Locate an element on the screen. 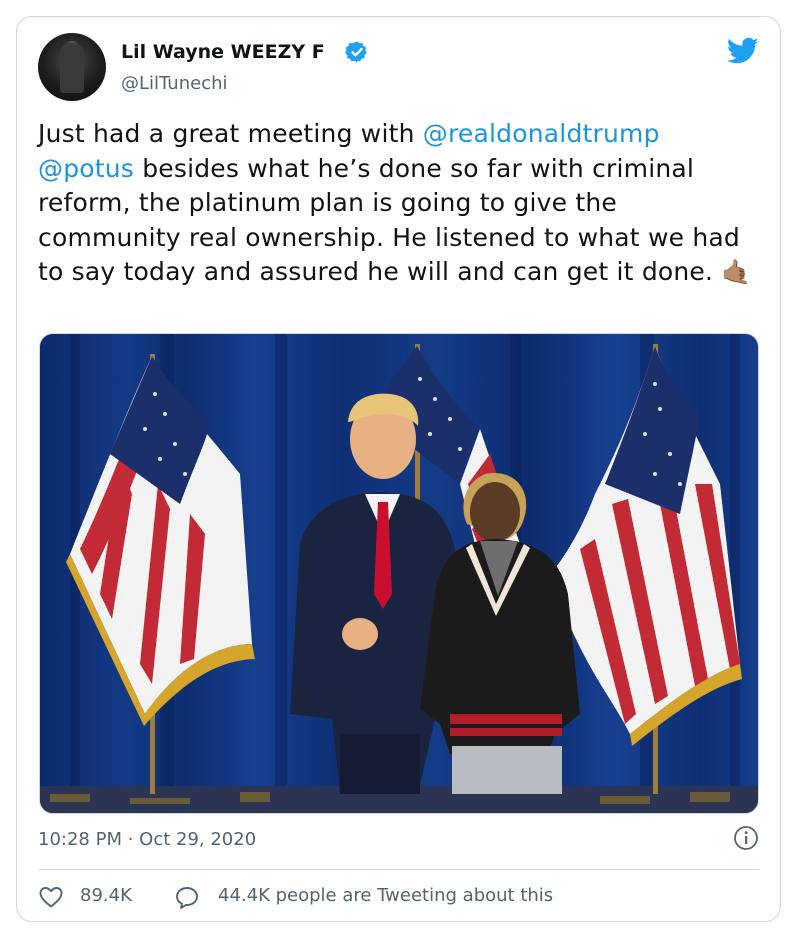  info-icon is located at coordinates (746, 838).